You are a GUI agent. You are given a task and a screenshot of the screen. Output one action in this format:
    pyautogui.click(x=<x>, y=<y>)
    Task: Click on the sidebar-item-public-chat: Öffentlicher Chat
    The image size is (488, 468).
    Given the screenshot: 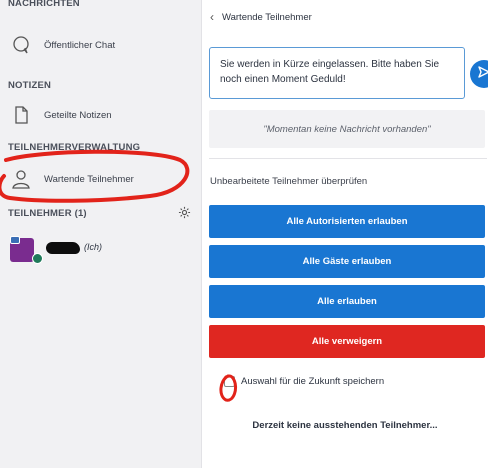 What is the action you would take?
    pyautogui.click(x=99, y=45)
    